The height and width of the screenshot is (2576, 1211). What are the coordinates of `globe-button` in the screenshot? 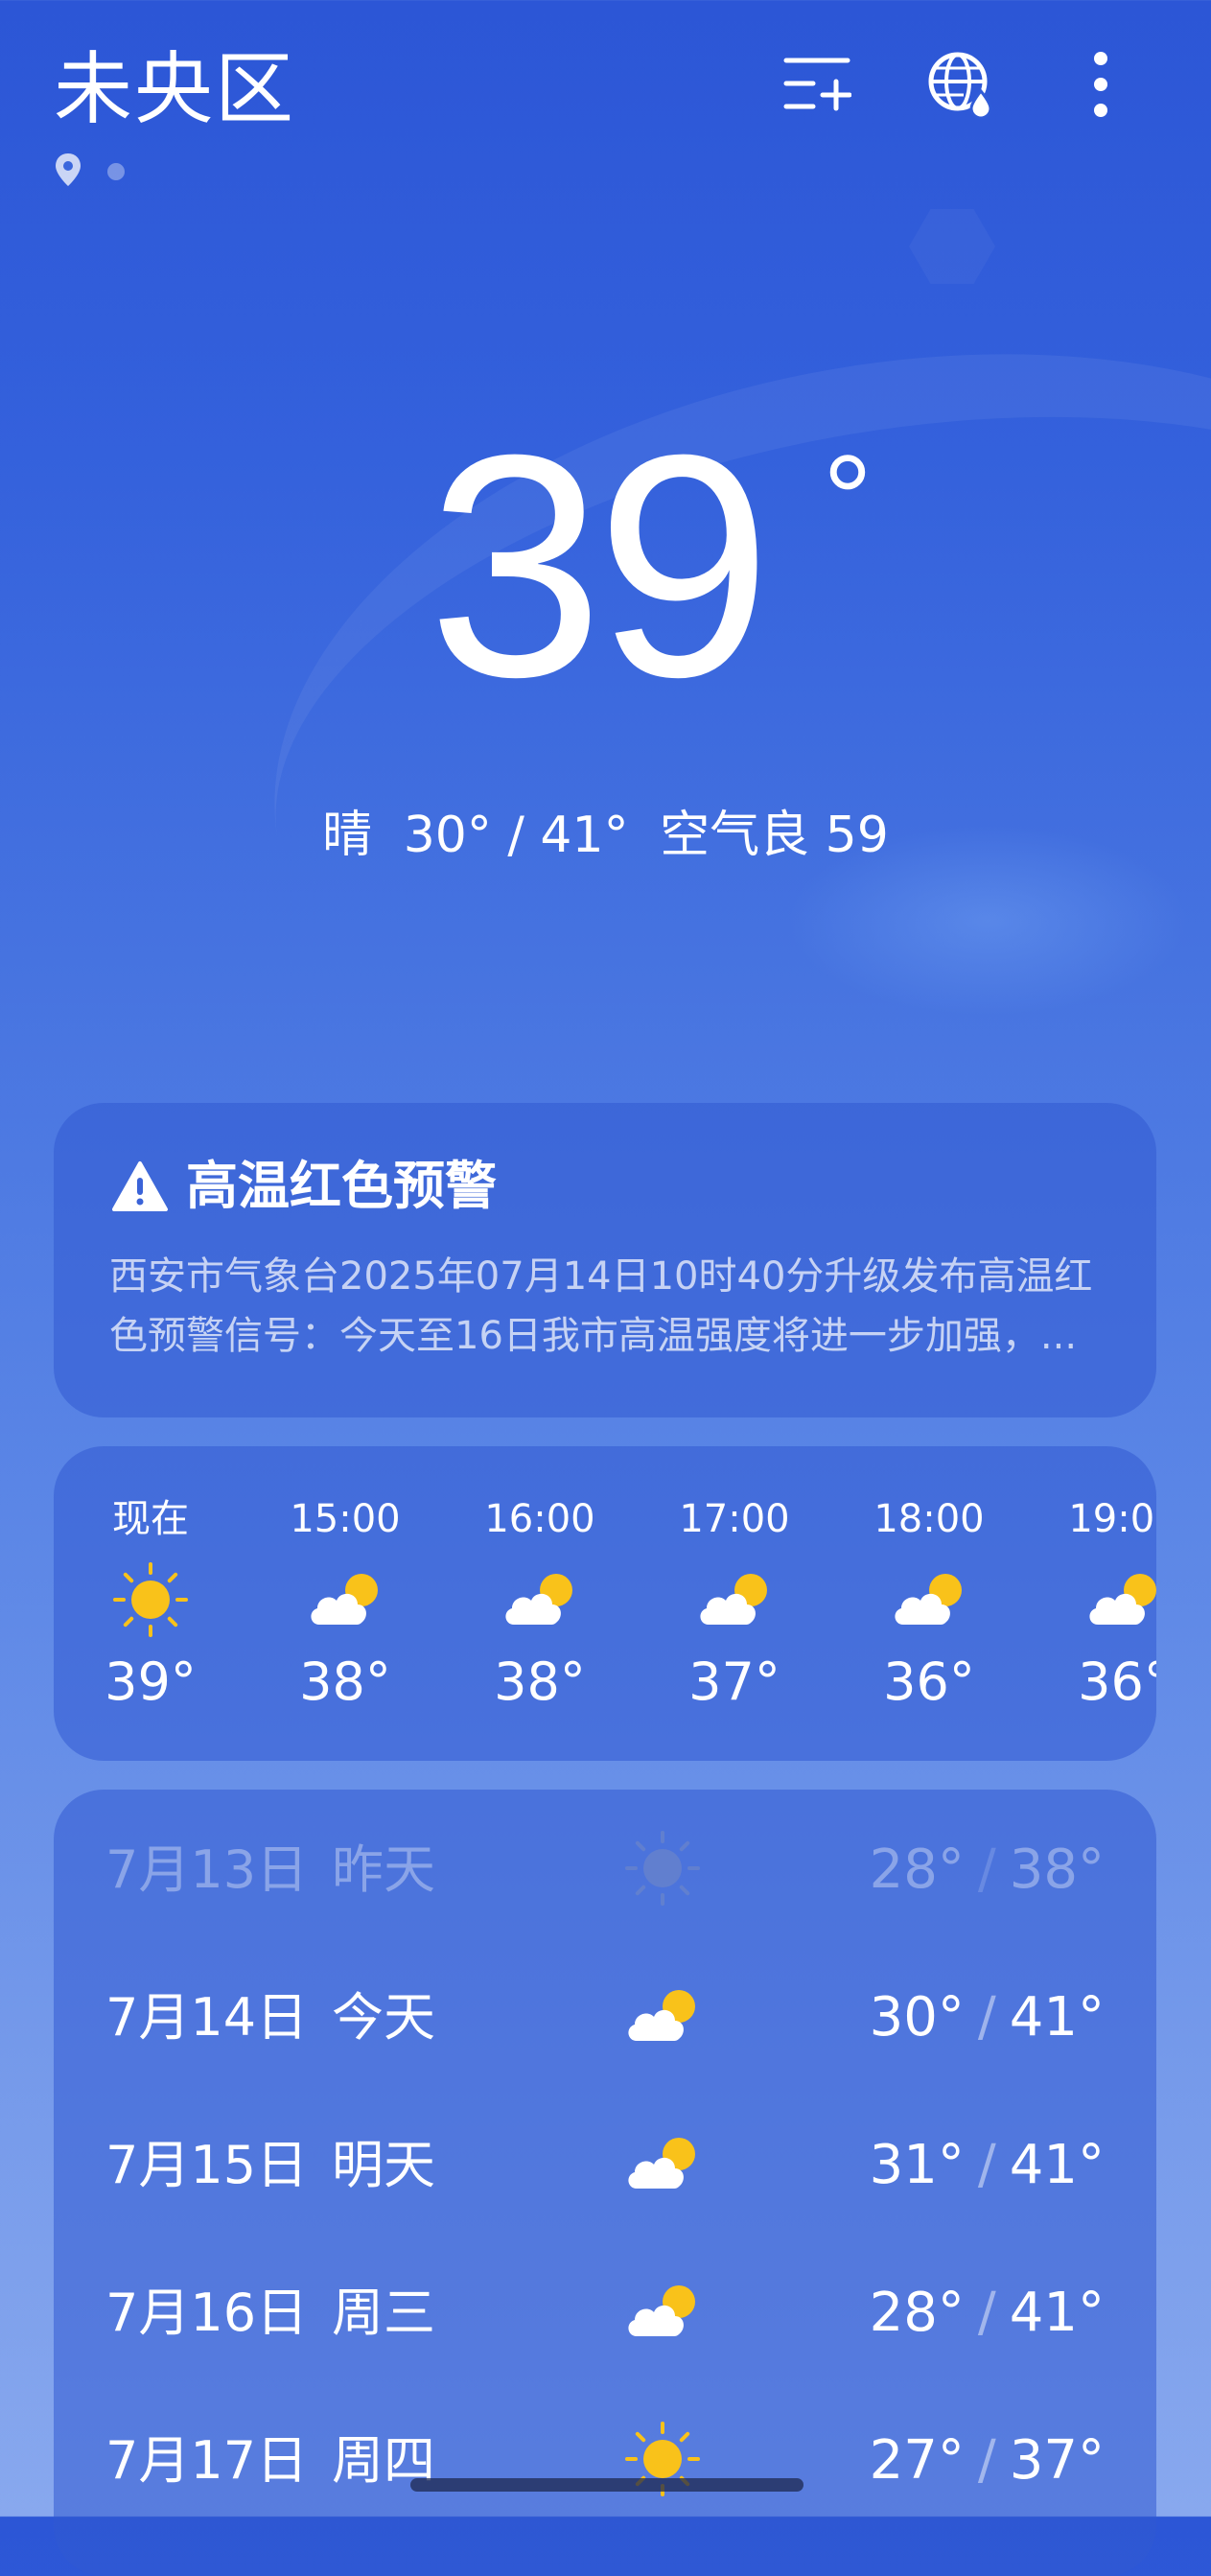 It's located at (961, 84).